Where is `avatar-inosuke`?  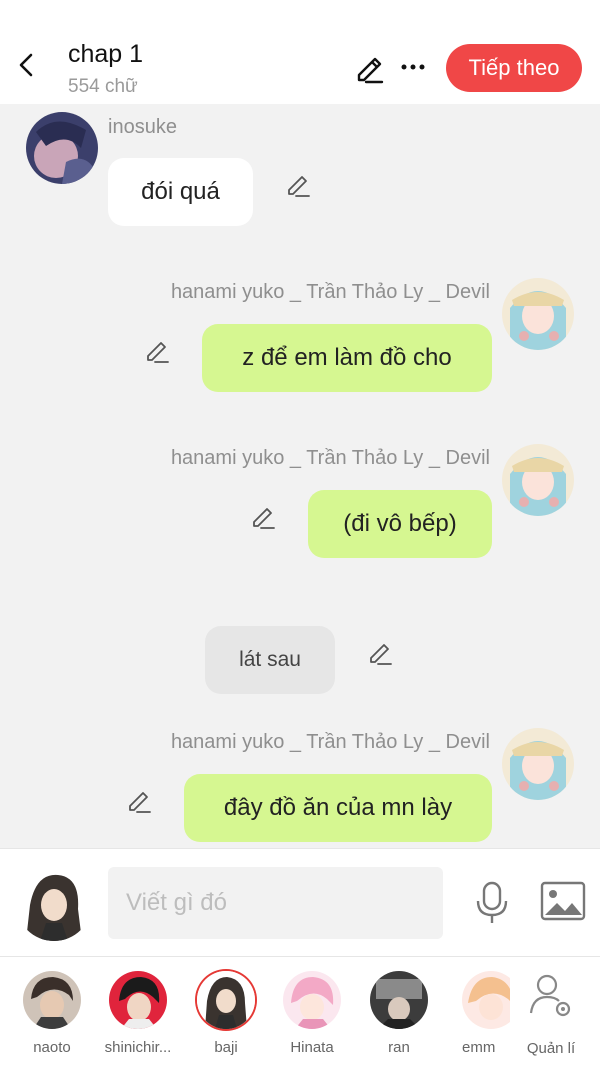
avatar-inosuke is located at coordinates (62, 148).